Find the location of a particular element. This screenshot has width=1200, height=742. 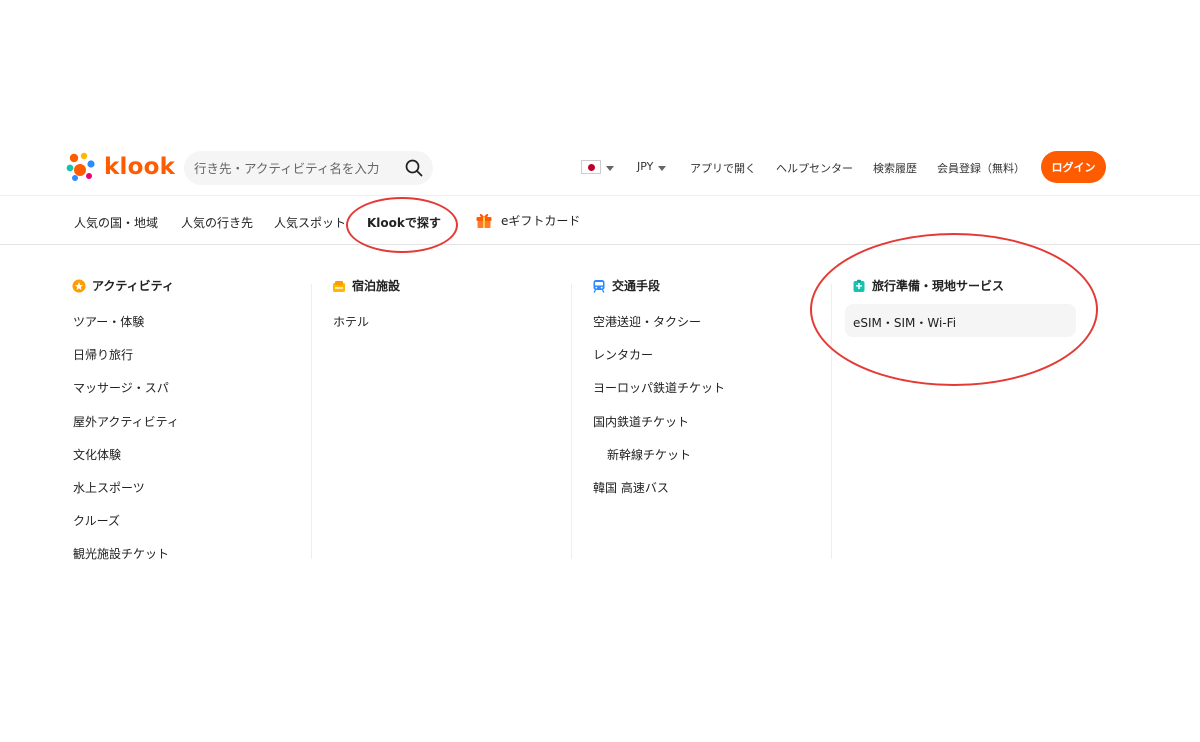

menu-item-water-sports: 水上スポーツ is located at coordinates (109, 487).